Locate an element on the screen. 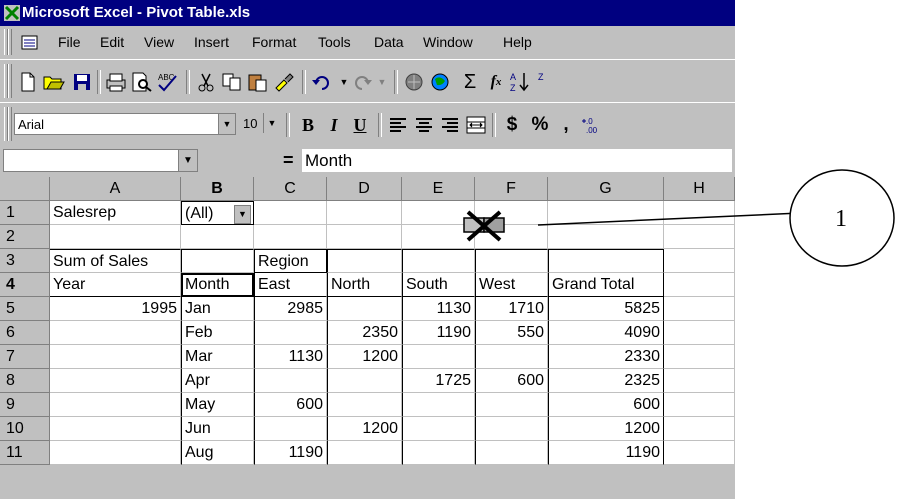 Image resolution: width=901 pixels, height=499 pixels. row-header-11: 11 is located at coordinates (25, 453).